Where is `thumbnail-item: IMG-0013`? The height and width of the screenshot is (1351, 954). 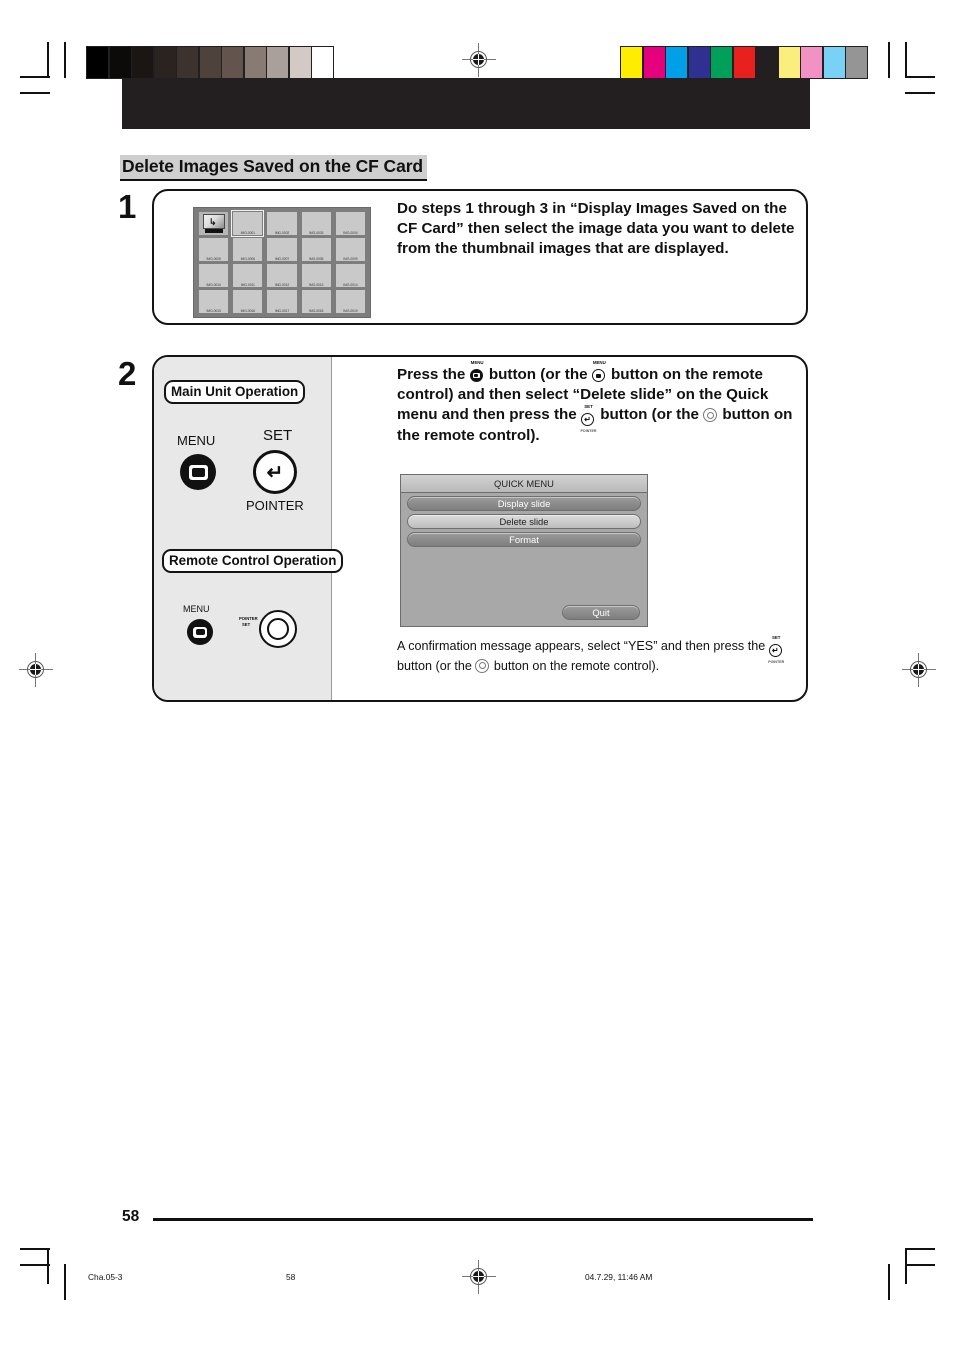
thumbnail-item: IMG-0013 is located at coordinates (316, 275).